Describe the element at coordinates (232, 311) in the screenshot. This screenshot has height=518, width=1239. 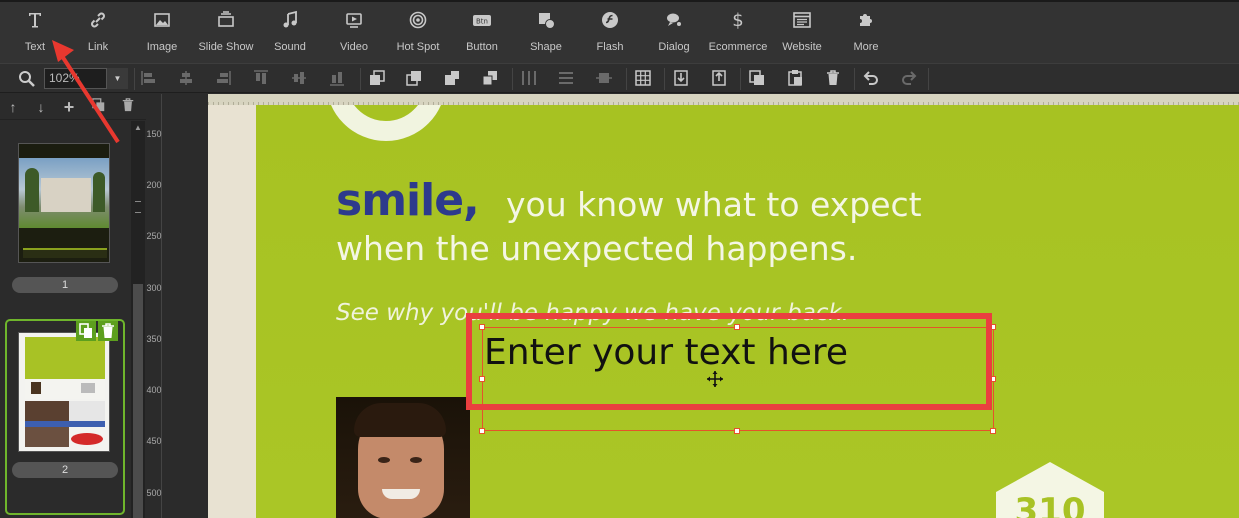
I see `page-texture-strip` at that location.